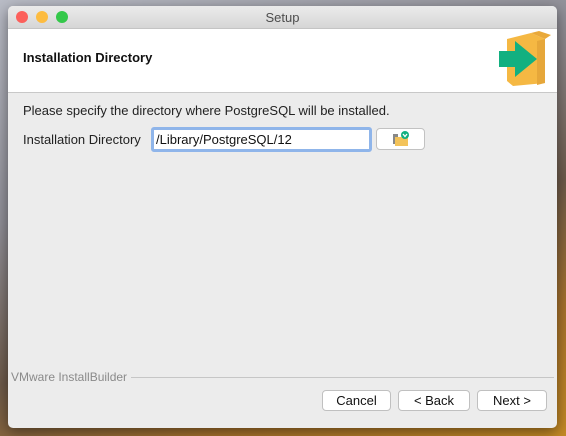 The width and height of the screenshot is (566, 436). What do you see at coordinates (88, 57) in the screenshot?
I see `page-title: Installation Directory` at bounding box center [88, 57].